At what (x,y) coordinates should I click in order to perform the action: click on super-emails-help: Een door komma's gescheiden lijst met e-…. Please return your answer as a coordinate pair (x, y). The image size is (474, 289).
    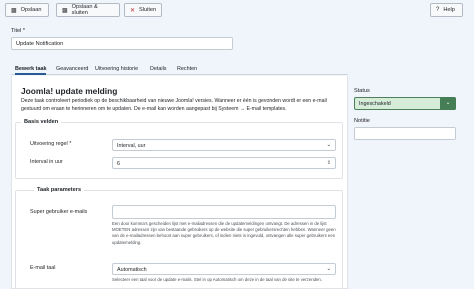
    Looking at the image, I should click on (224, 233).